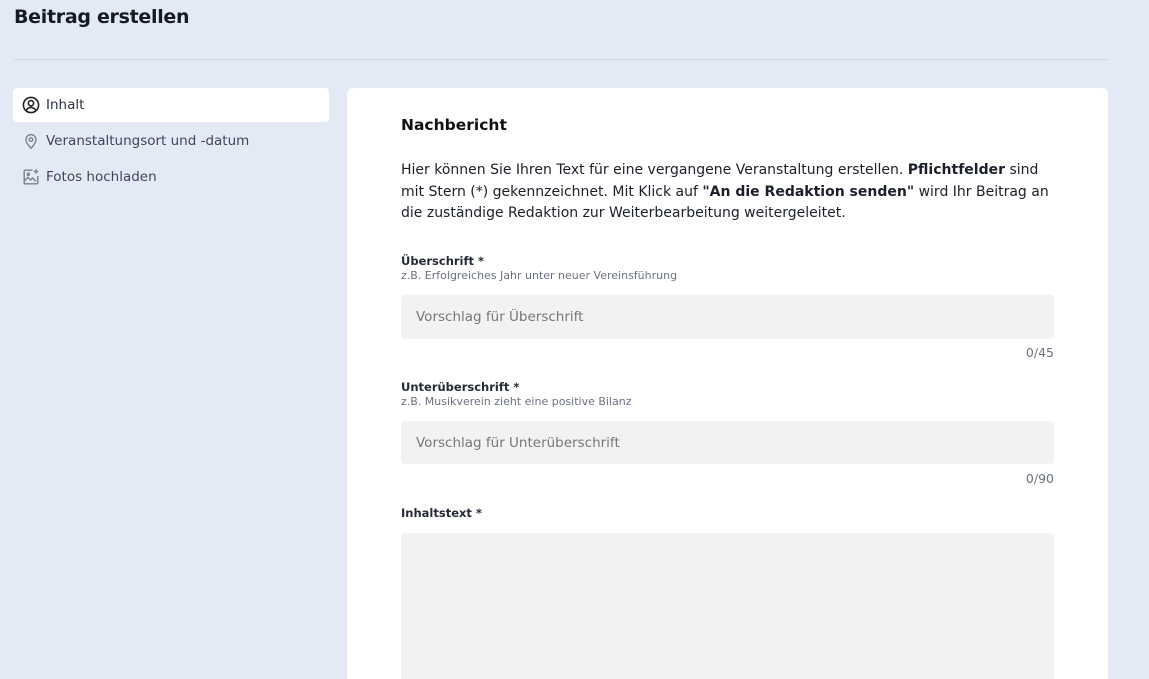 The image size is (1149, 679). Describe the element at coordinates (1039, 478) in the screenshot. I see `subheadline-char-counter: 0/90` at that location.